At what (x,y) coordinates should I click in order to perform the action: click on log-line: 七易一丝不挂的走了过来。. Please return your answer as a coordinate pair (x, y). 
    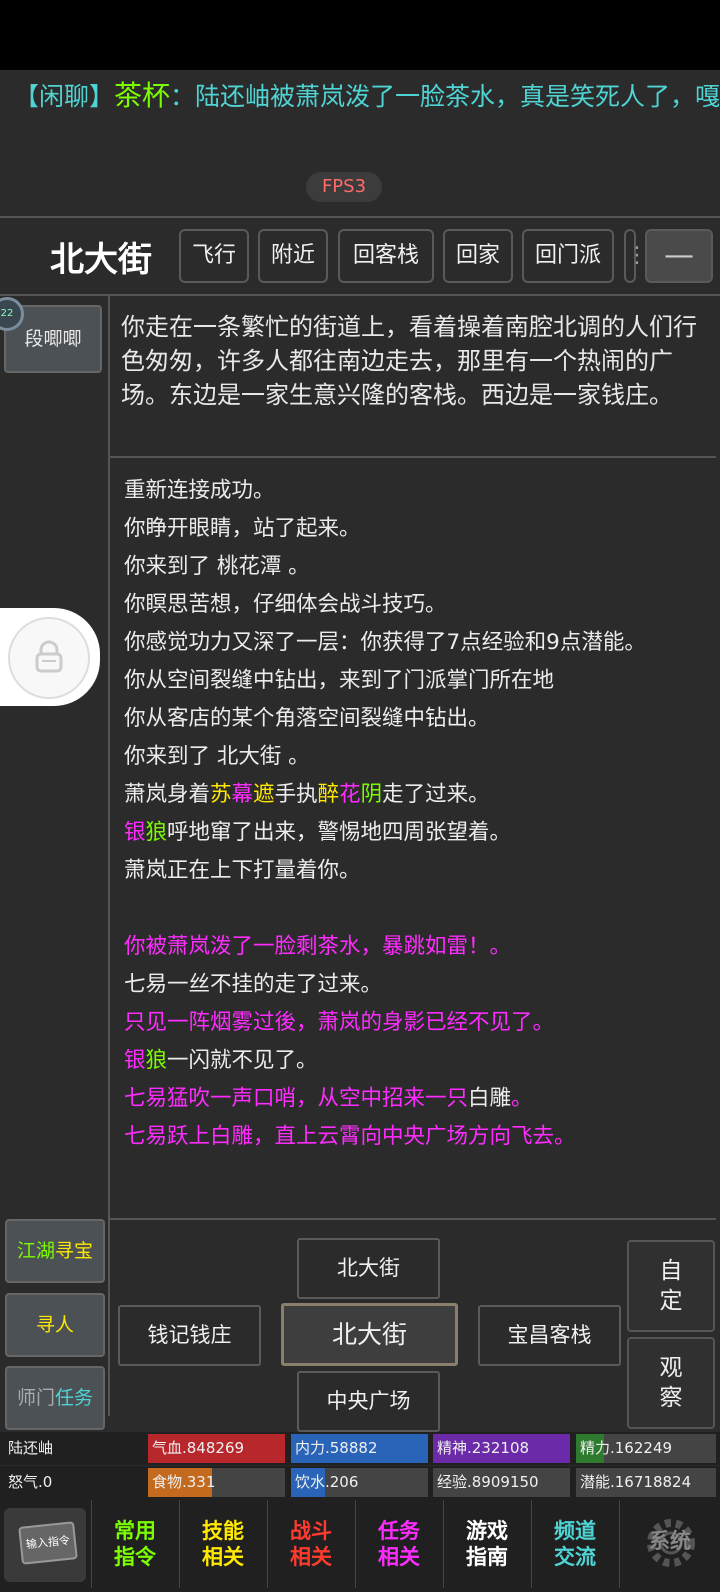
    Looking at the image, I should click on (253, 984).